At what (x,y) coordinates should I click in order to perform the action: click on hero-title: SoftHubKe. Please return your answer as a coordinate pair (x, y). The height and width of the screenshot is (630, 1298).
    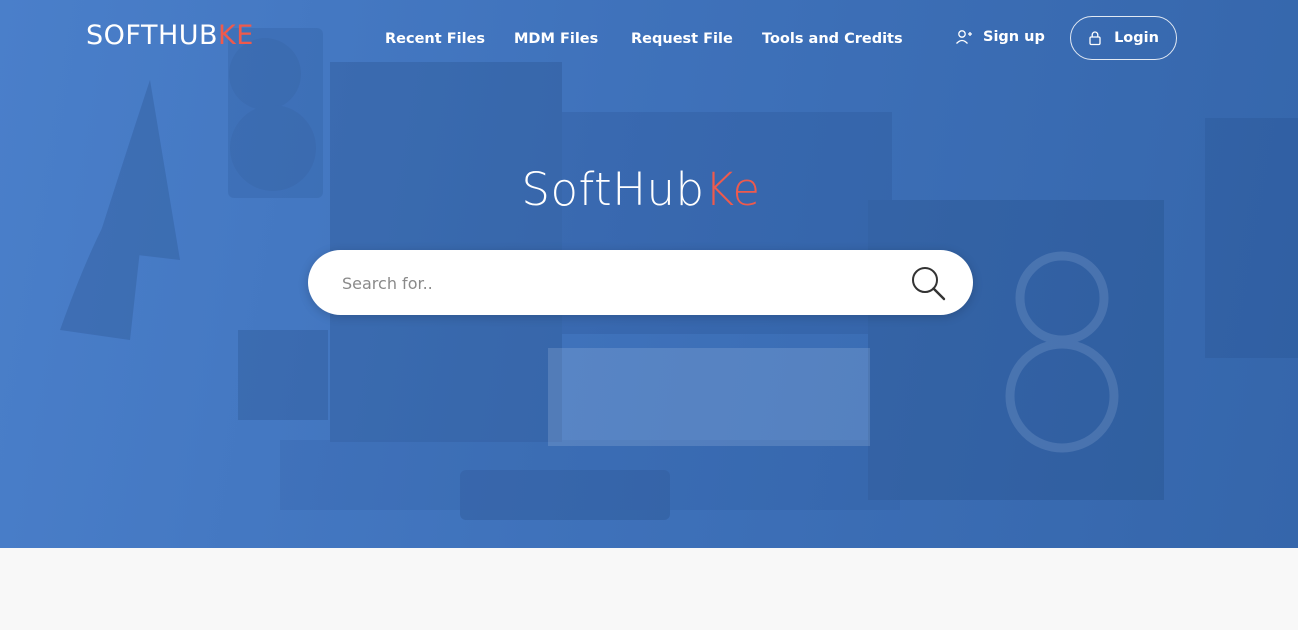
    Looking at the image, I should click on (641, 189).